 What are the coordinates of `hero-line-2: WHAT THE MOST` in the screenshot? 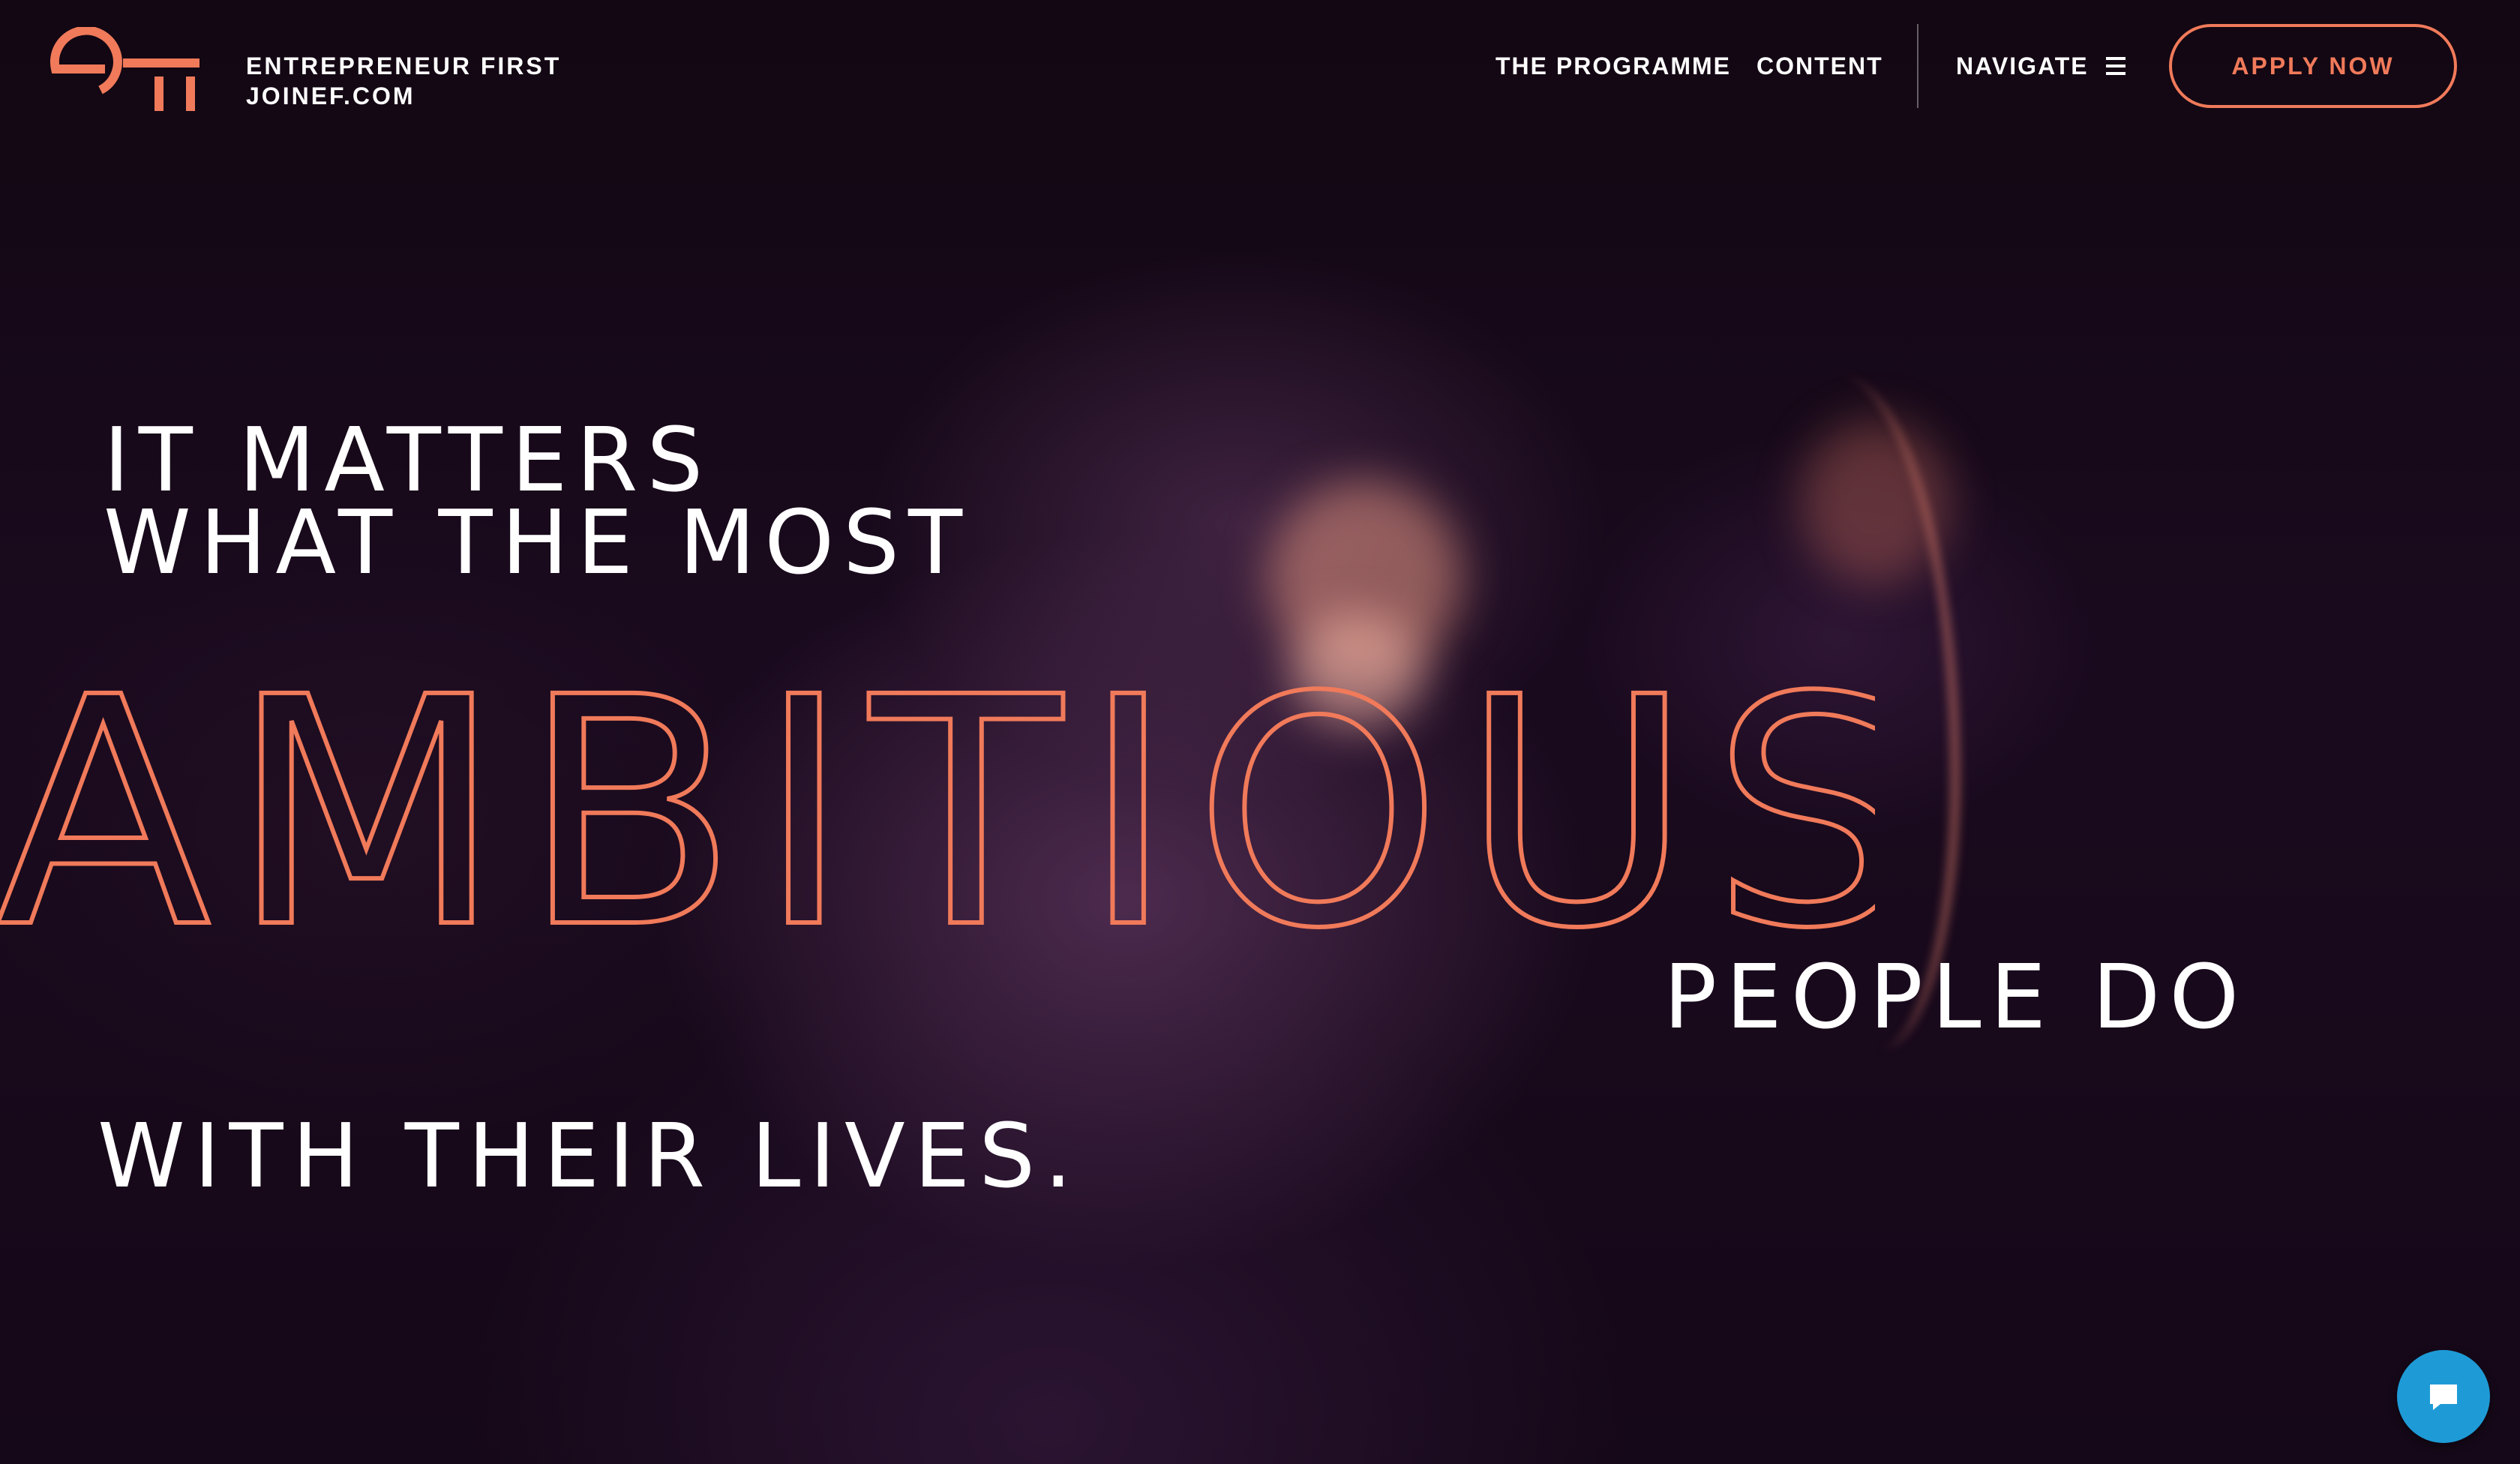 It's located at (538, 542).